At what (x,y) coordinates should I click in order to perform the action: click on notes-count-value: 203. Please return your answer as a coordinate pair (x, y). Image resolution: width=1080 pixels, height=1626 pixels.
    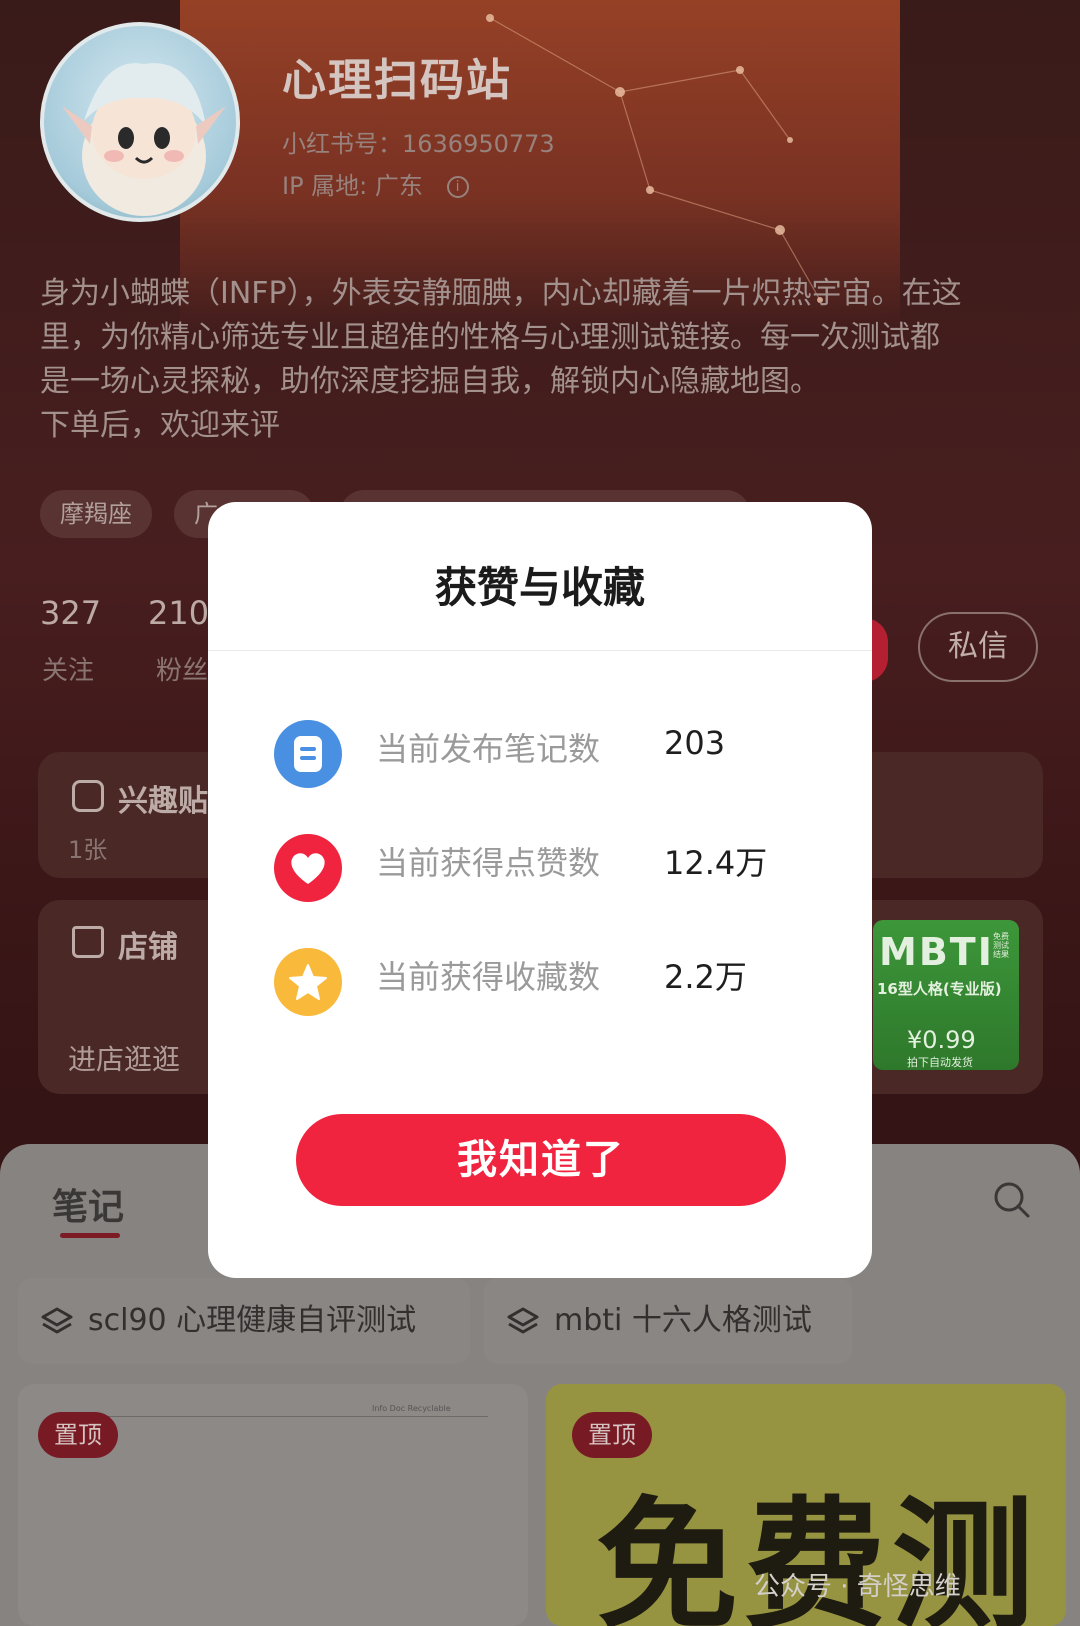
    Looking at the image, I should click on (695, 743).